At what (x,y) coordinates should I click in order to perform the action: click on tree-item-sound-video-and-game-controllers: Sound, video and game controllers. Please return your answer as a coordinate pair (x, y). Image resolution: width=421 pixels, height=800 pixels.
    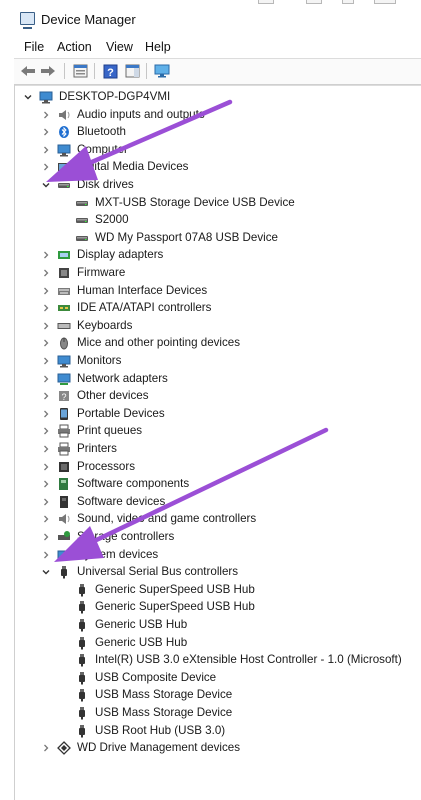
    Looking at the image, I should click on (210, 520).